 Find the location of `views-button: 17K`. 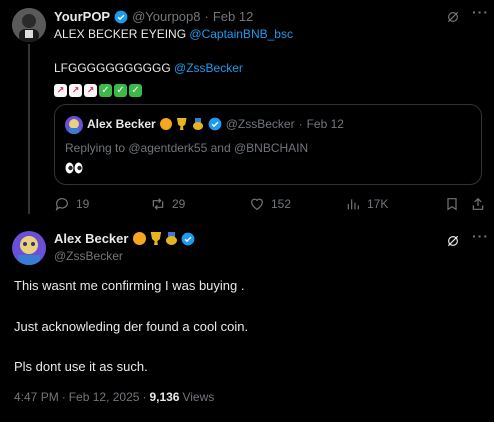

views-button: 17K is located at coordinates (366, 204).